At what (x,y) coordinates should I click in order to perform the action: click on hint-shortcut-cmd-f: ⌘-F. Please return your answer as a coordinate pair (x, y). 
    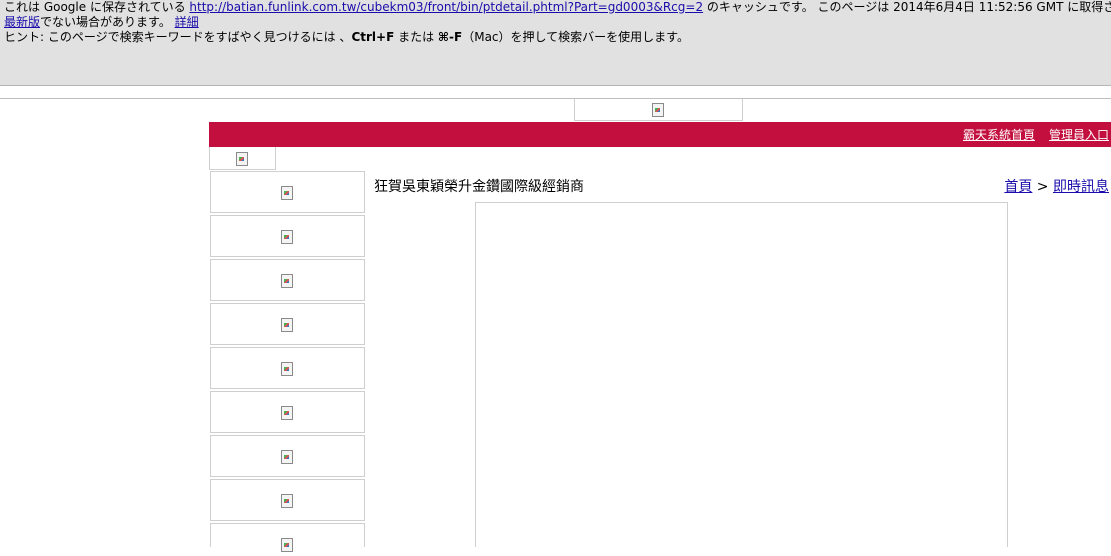
    Looking at the image, I should click on (450, 37).